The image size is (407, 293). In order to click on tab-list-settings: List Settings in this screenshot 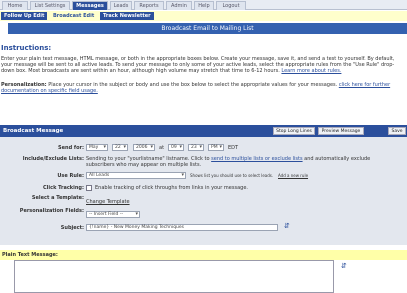, I will do `click(50, 5)`.